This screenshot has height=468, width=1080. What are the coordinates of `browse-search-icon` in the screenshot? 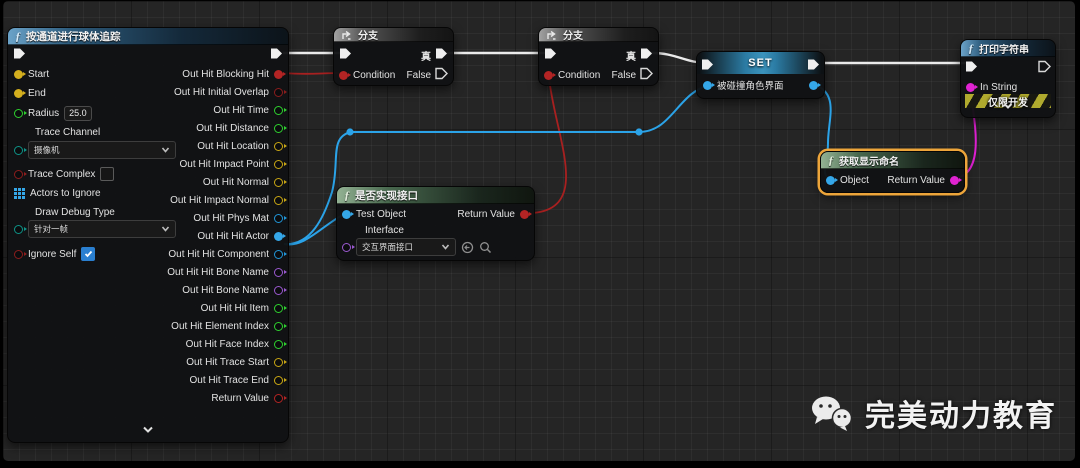 It's located at (485, 247).